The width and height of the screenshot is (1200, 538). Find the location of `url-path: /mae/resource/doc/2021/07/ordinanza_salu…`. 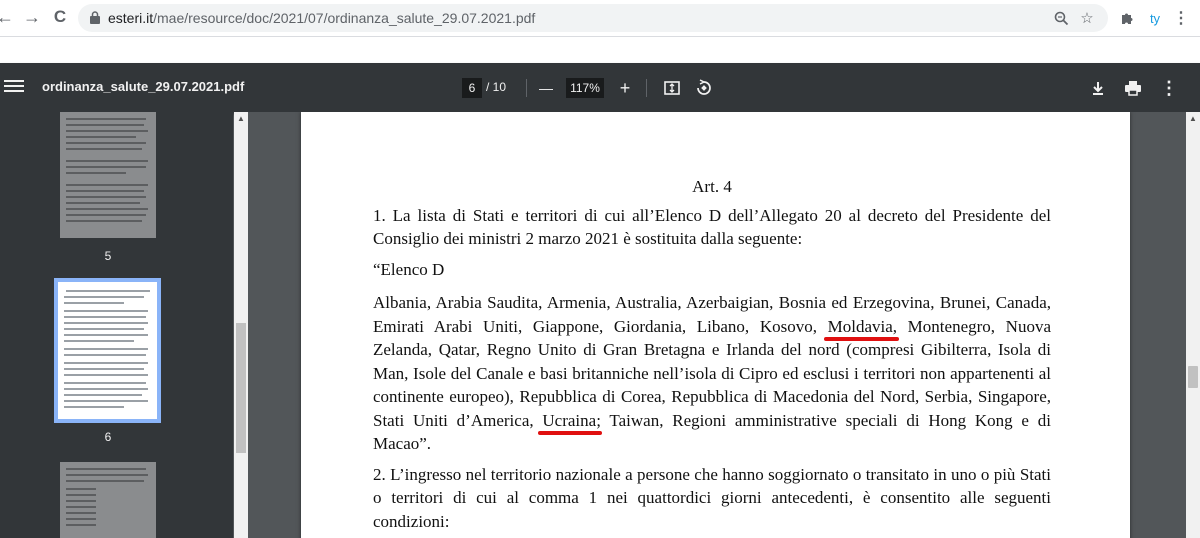

url-path: /mae/resource/doc/2021/07/ordinanza_salu… is located at coordinates (344, 18).